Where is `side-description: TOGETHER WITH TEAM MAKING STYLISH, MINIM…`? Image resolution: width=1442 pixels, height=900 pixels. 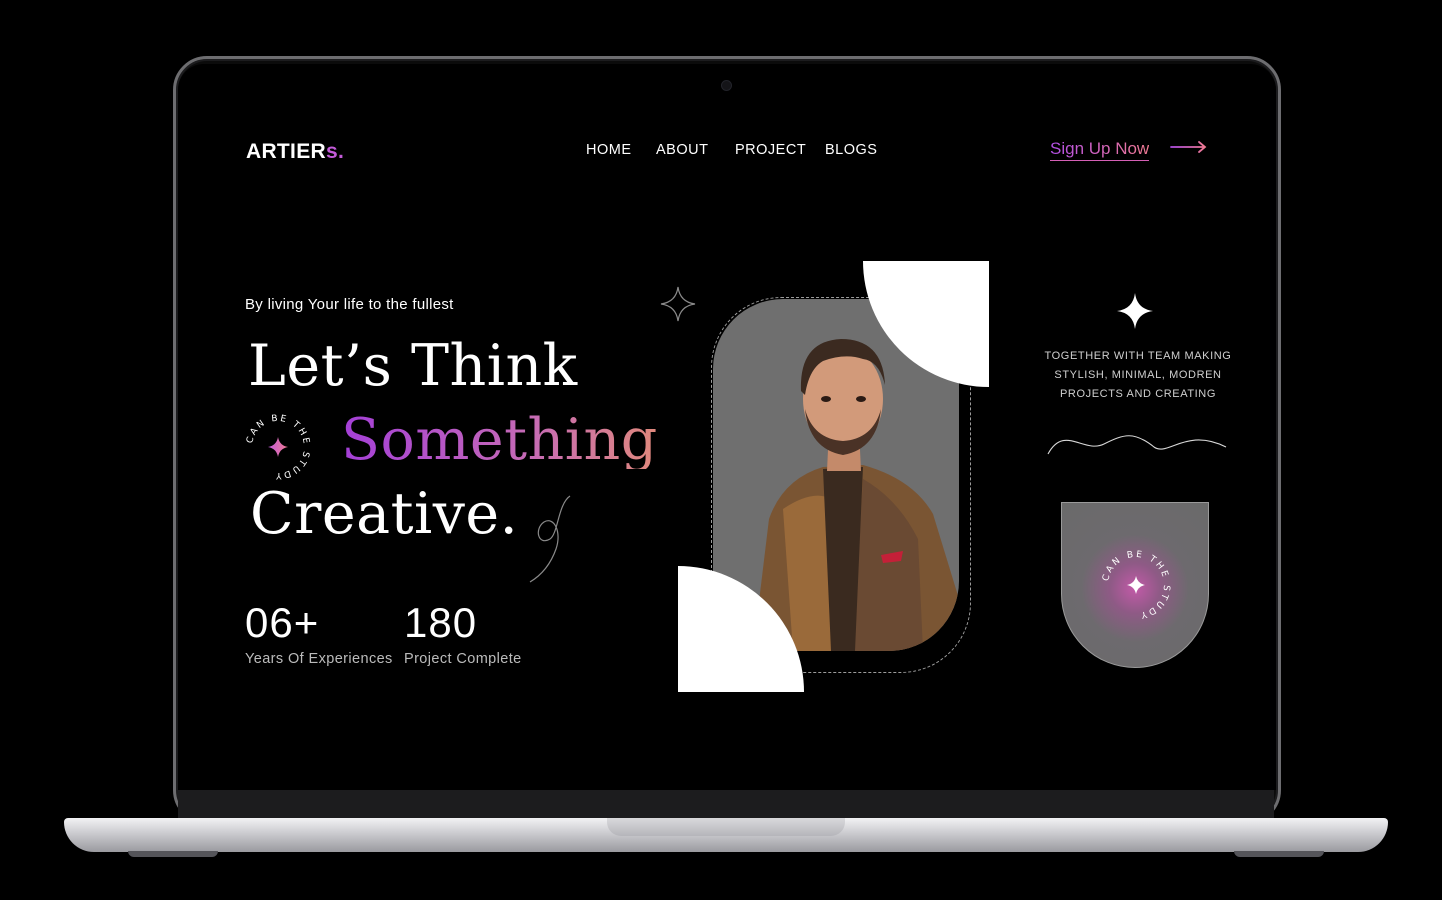 side-description: TOGETHER WITH TEAM MAKING STYLISH, MINIM… is located at coordinates (1138, 375).